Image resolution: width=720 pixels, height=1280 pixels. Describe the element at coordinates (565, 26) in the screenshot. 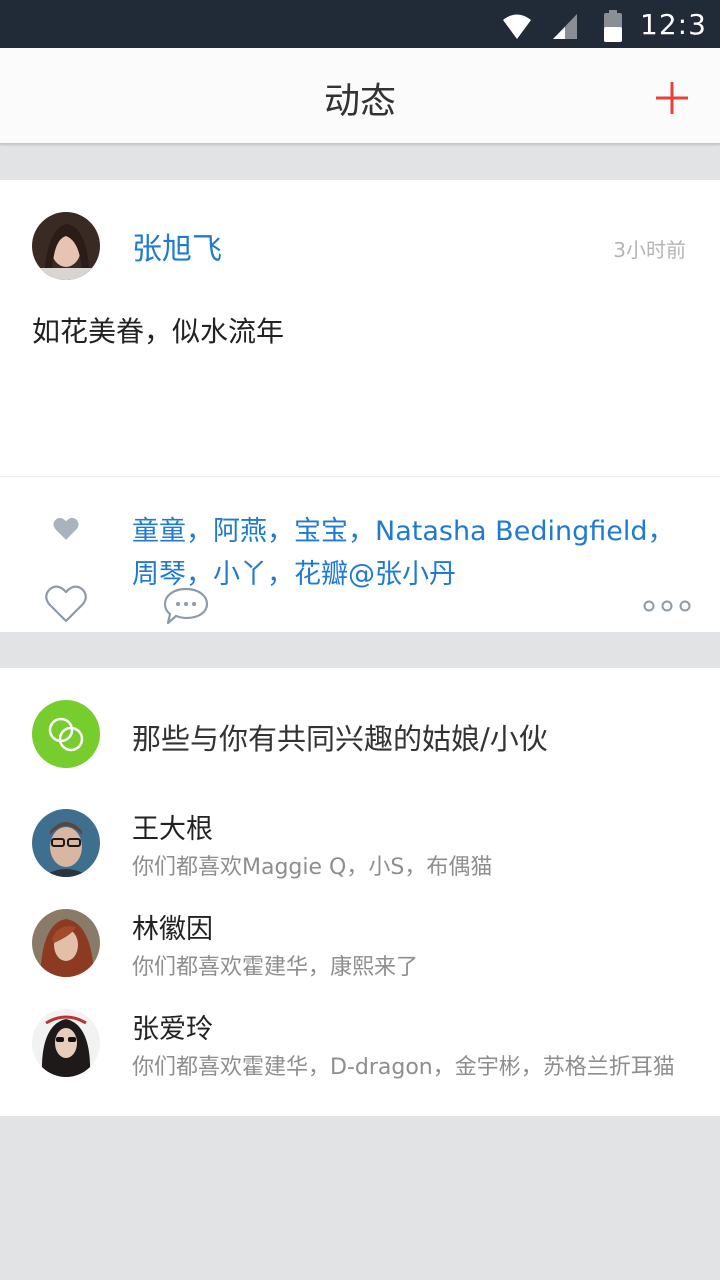

I see `signal-icon` at that location.